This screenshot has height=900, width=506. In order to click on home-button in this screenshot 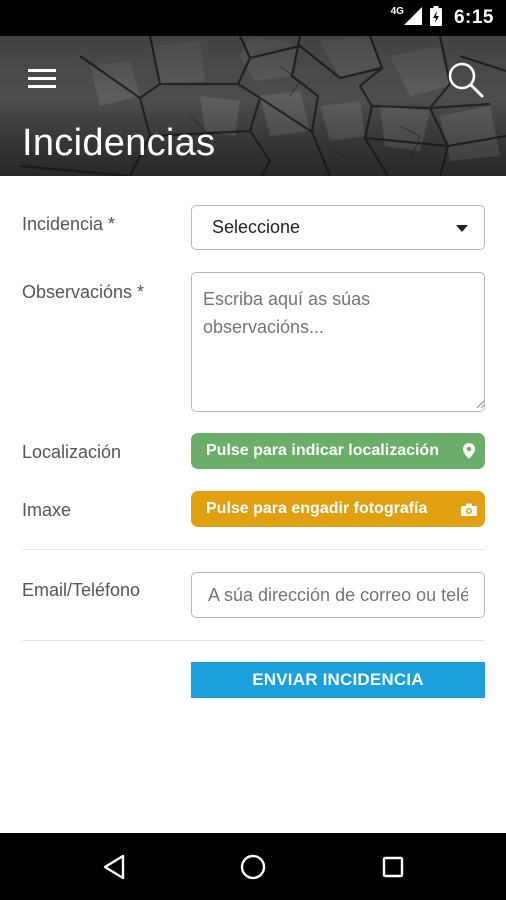, I will do `click(253, 867)`.